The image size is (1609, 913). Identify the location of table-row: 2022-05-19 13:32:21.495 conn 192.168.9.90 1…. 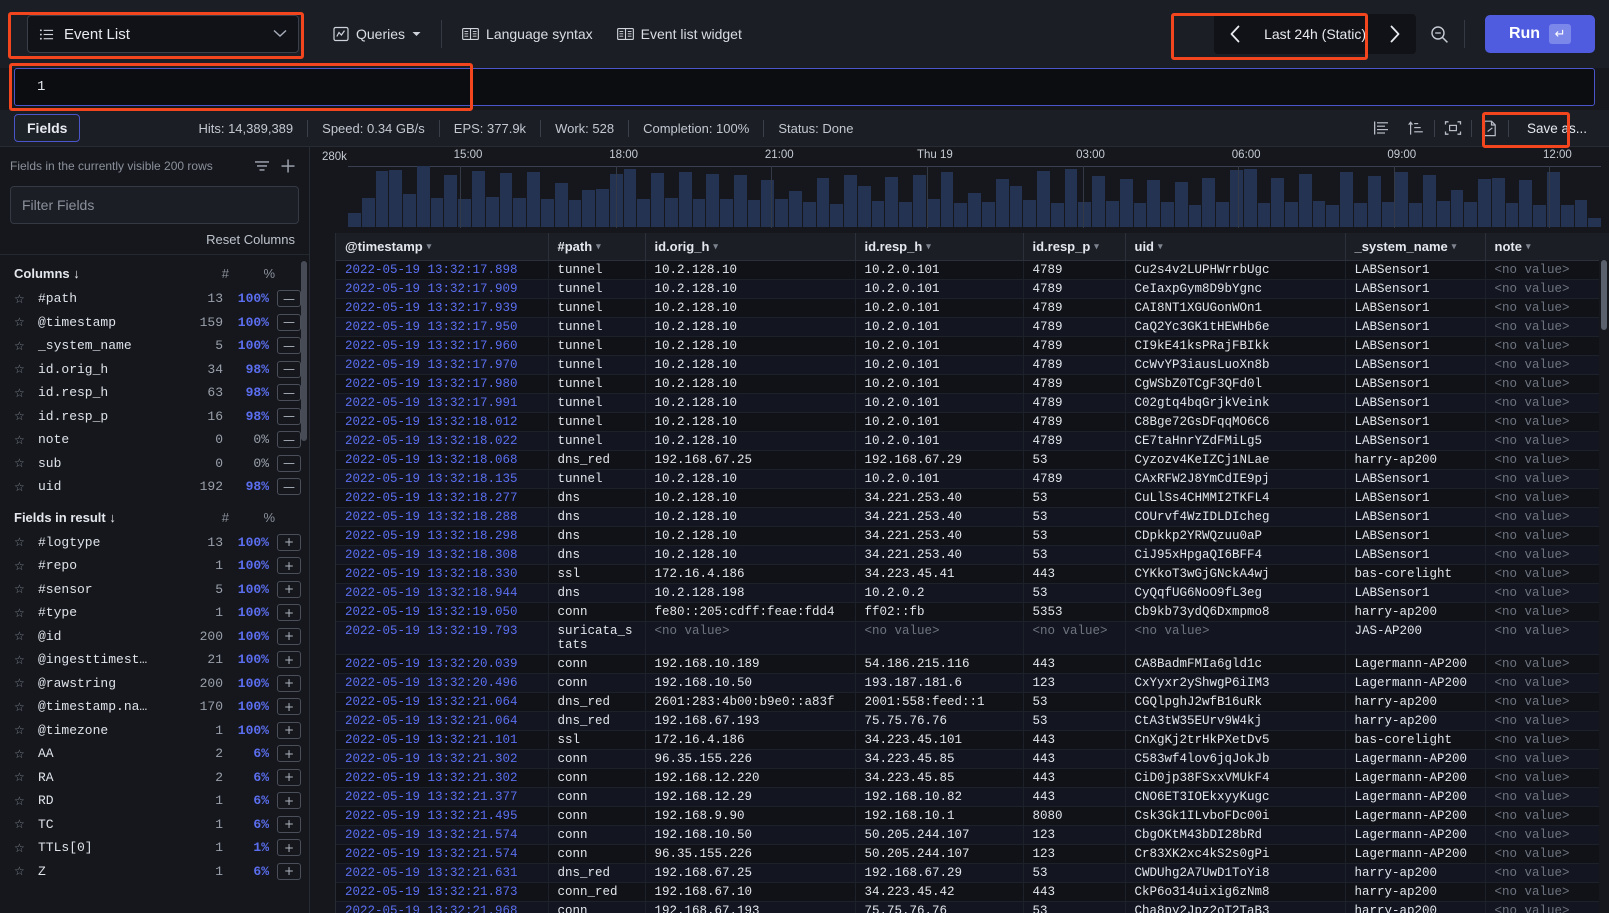
(972, 816).